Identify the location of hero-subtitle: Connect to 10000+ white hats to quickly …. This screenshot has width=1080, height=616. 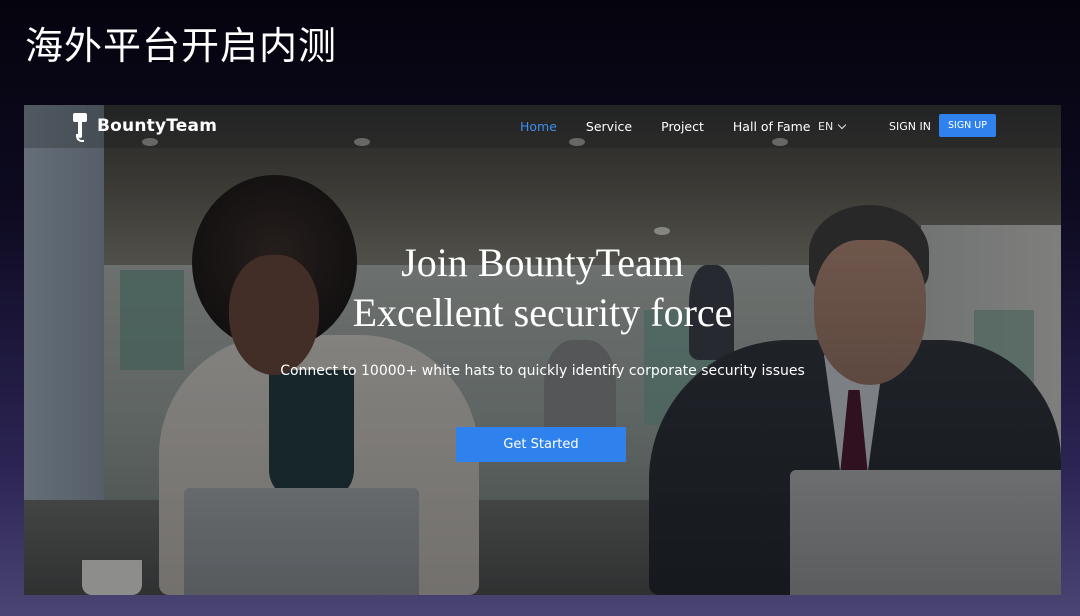
(542, 371).